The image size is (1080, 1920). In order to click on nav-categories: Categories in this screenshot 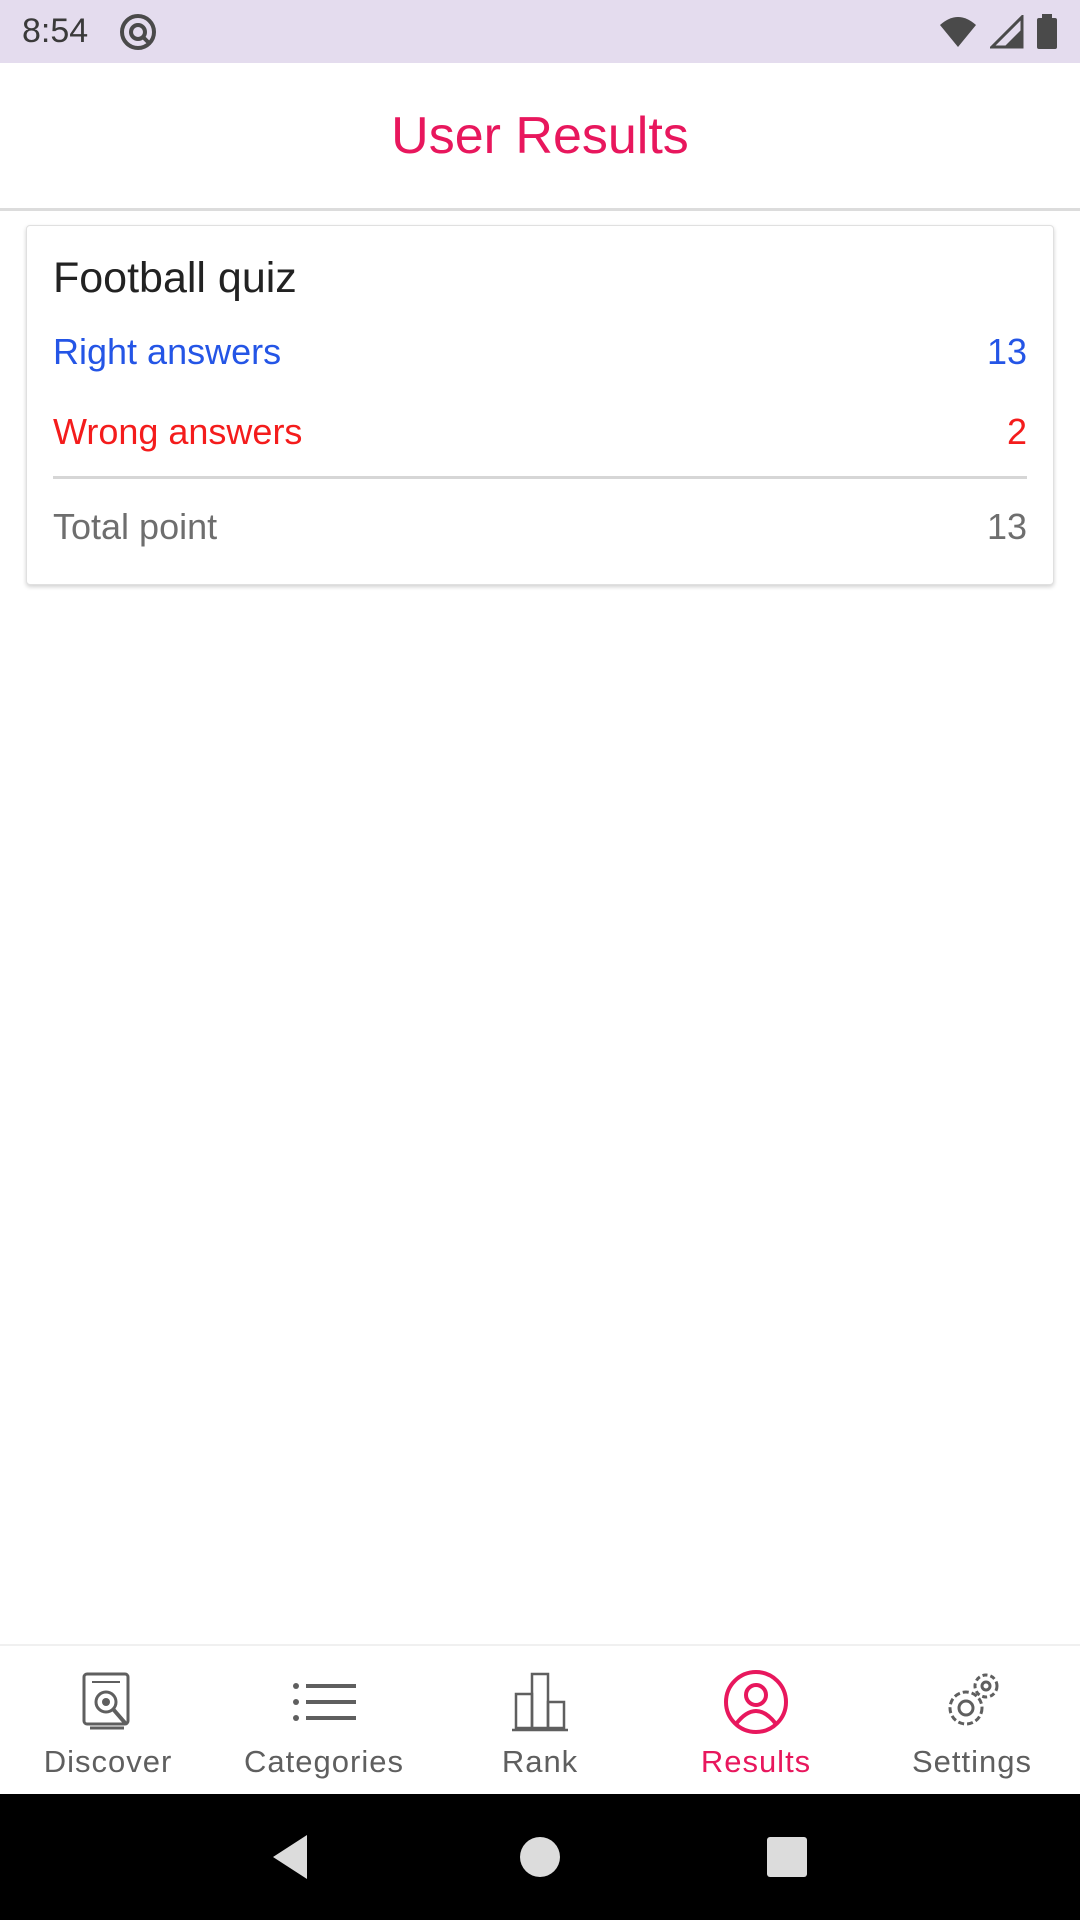, I will do `click(324, 1720)`.